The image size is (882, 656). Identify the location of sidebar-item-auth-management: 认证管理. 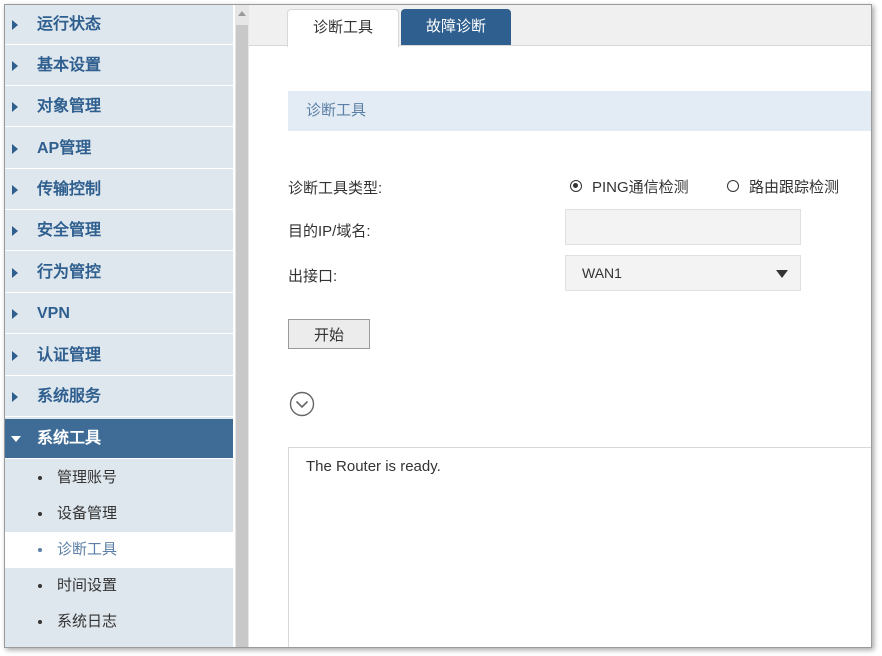
(119, 356).